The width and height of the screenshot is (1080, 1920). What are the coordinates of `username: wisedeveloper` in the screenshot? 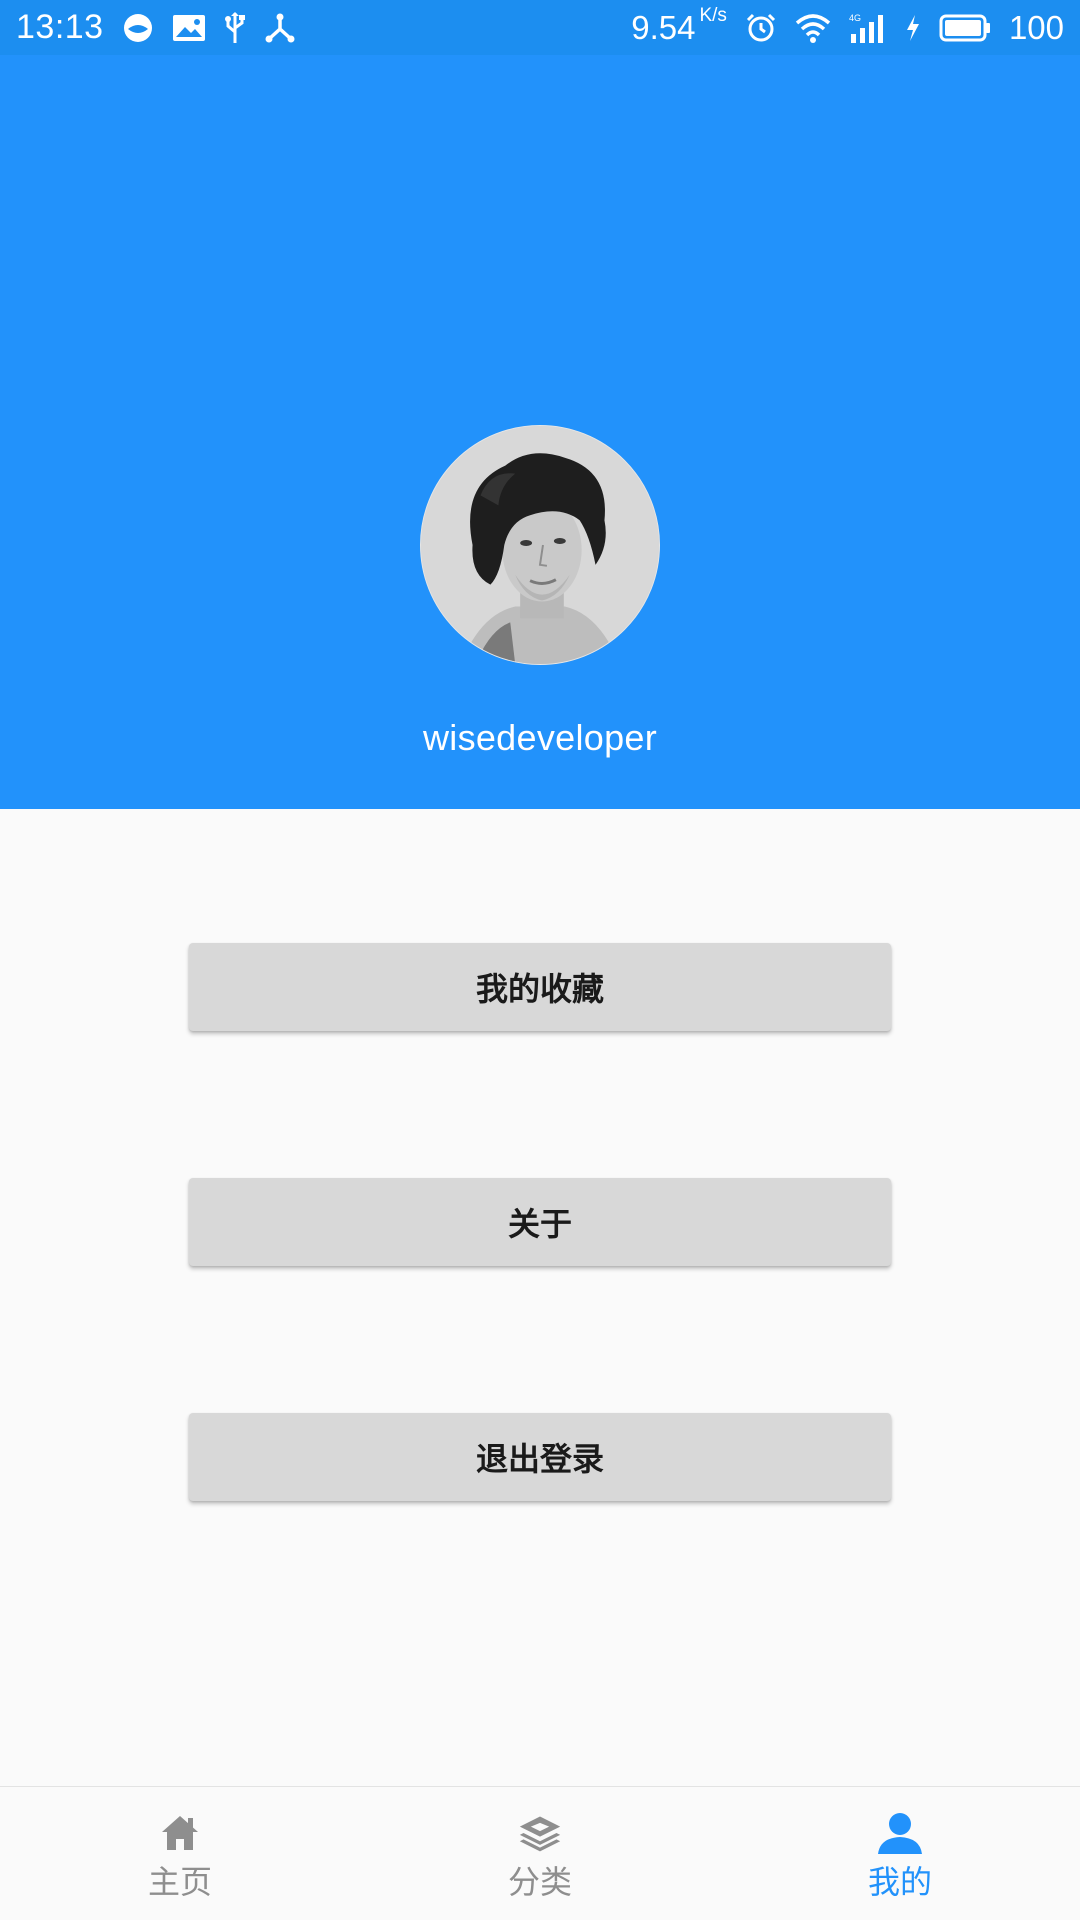 It's located at (540, 737).